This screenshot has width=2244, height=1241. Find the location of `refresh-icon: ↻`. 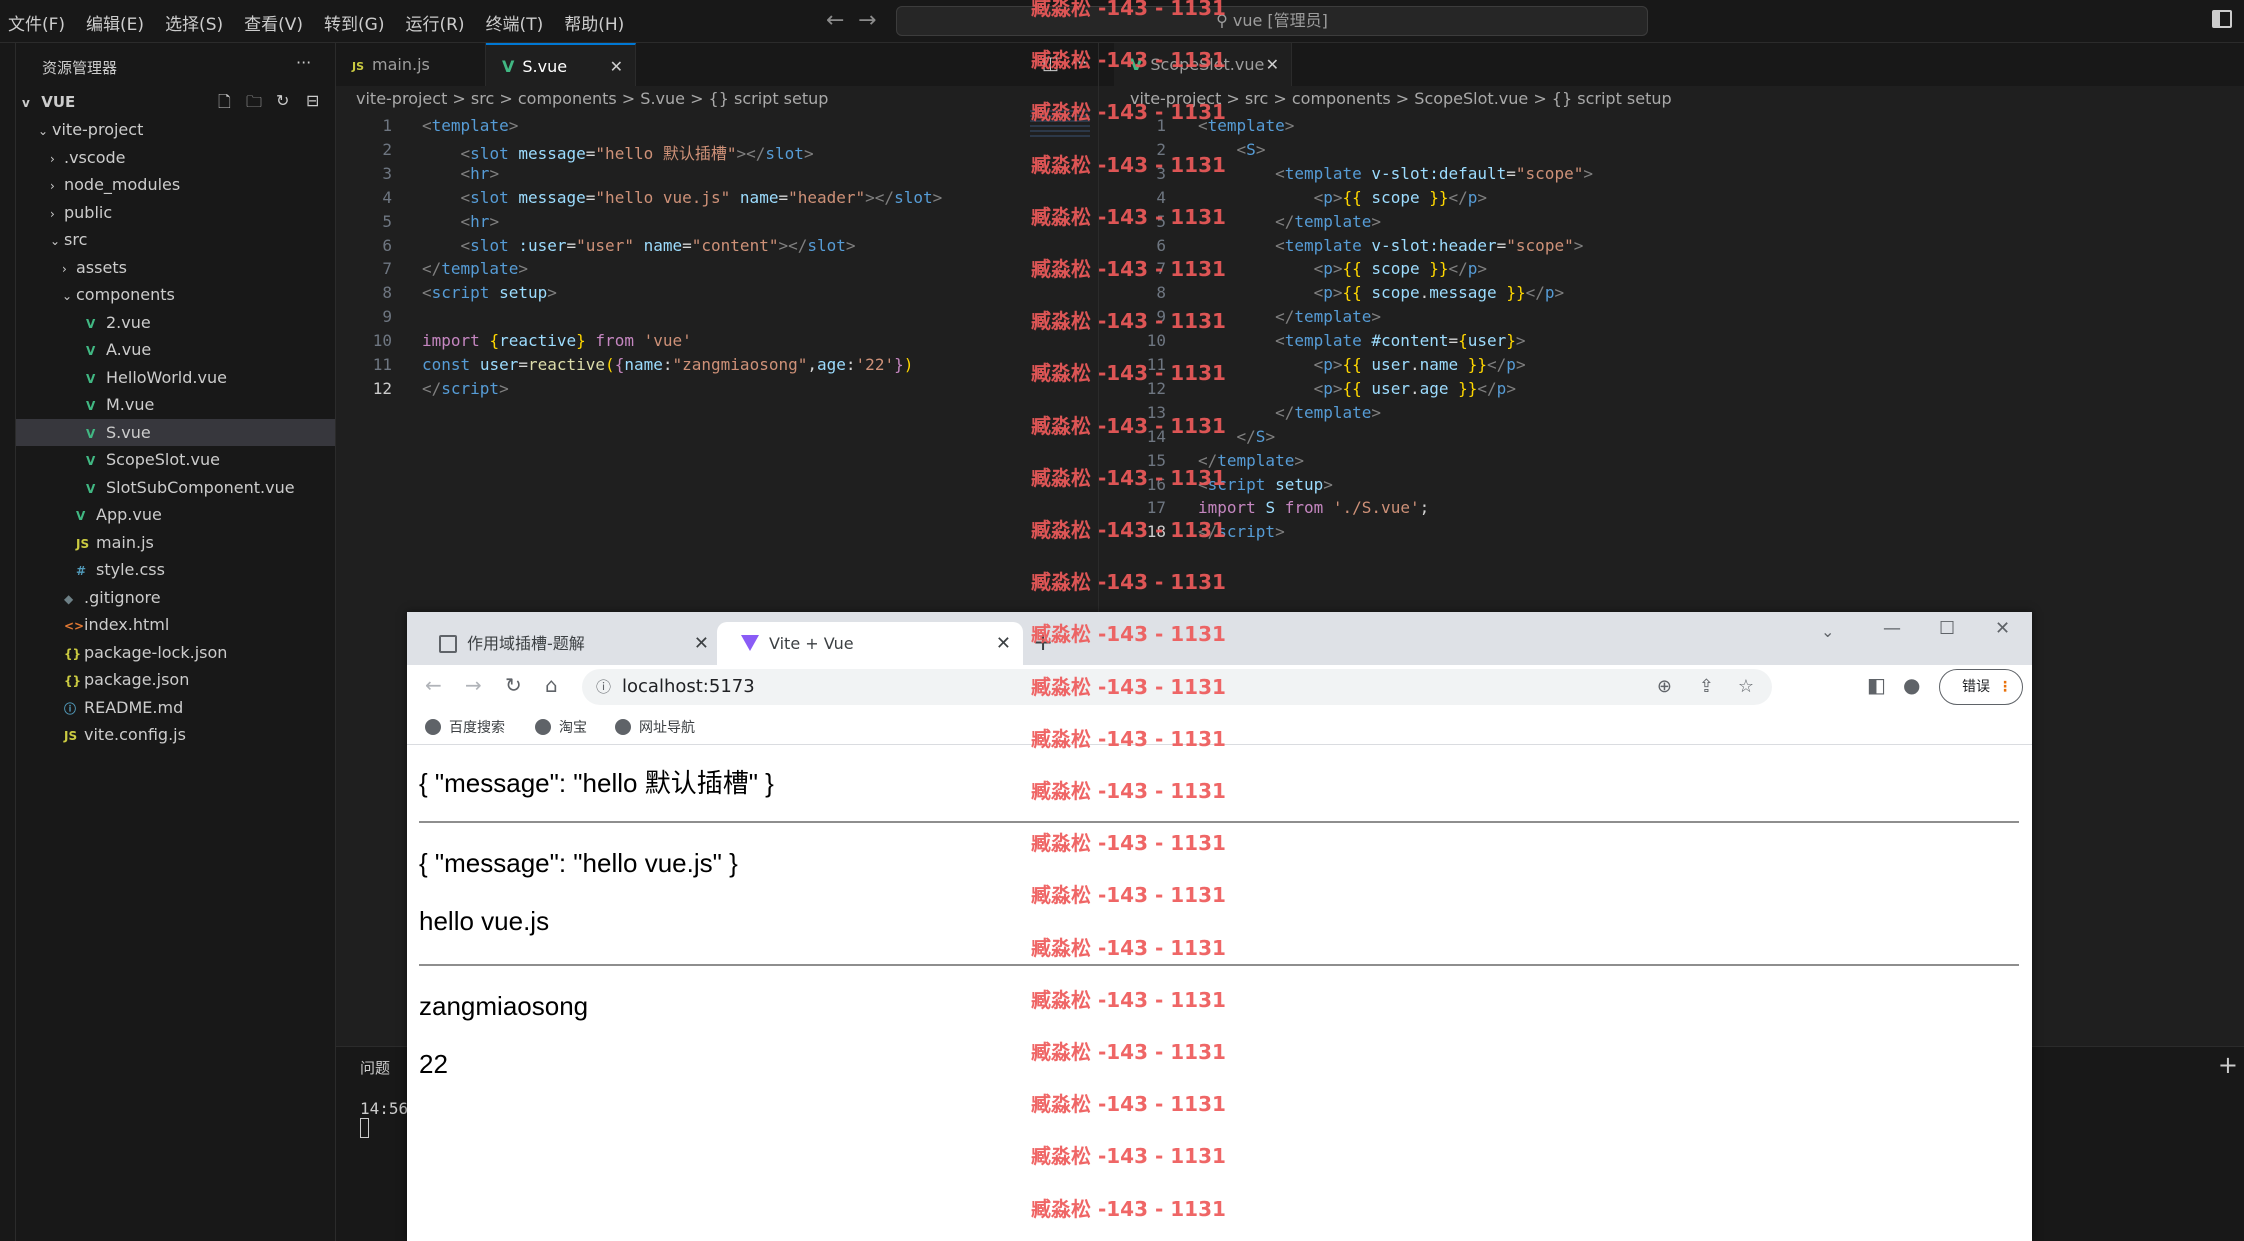

refresh-icon: ↻ is located at coordinates (282, 100).